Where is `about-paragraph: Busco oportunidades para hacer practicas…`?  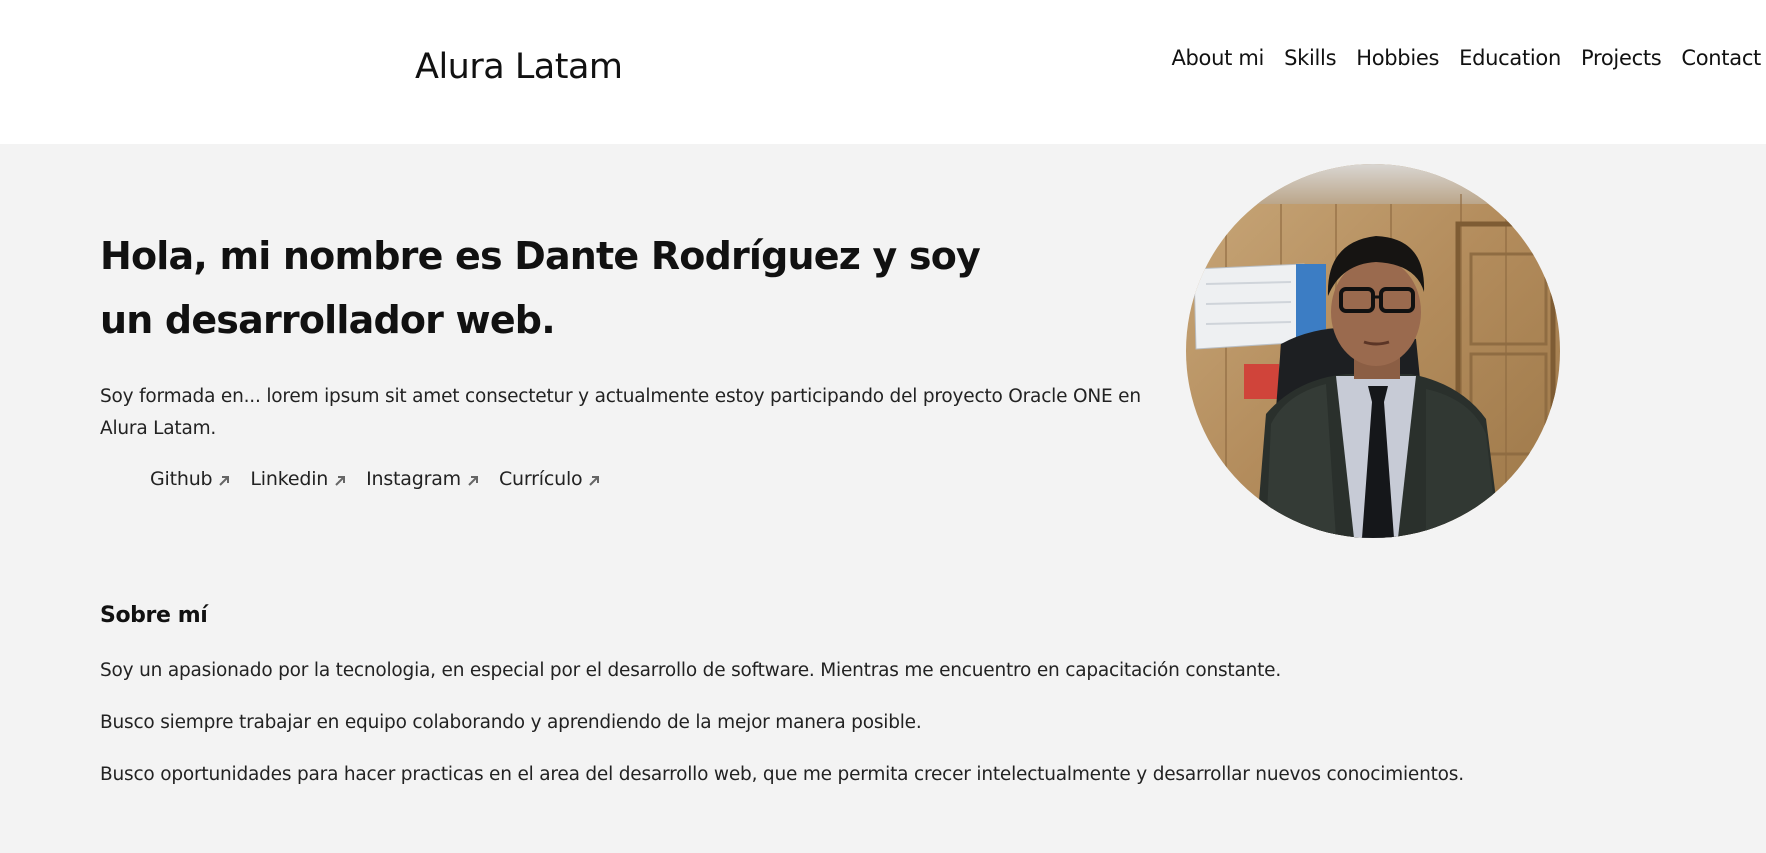 about-paragraph: Busco oportunidades para hacer practicas… is located at coordinates (782, 774).